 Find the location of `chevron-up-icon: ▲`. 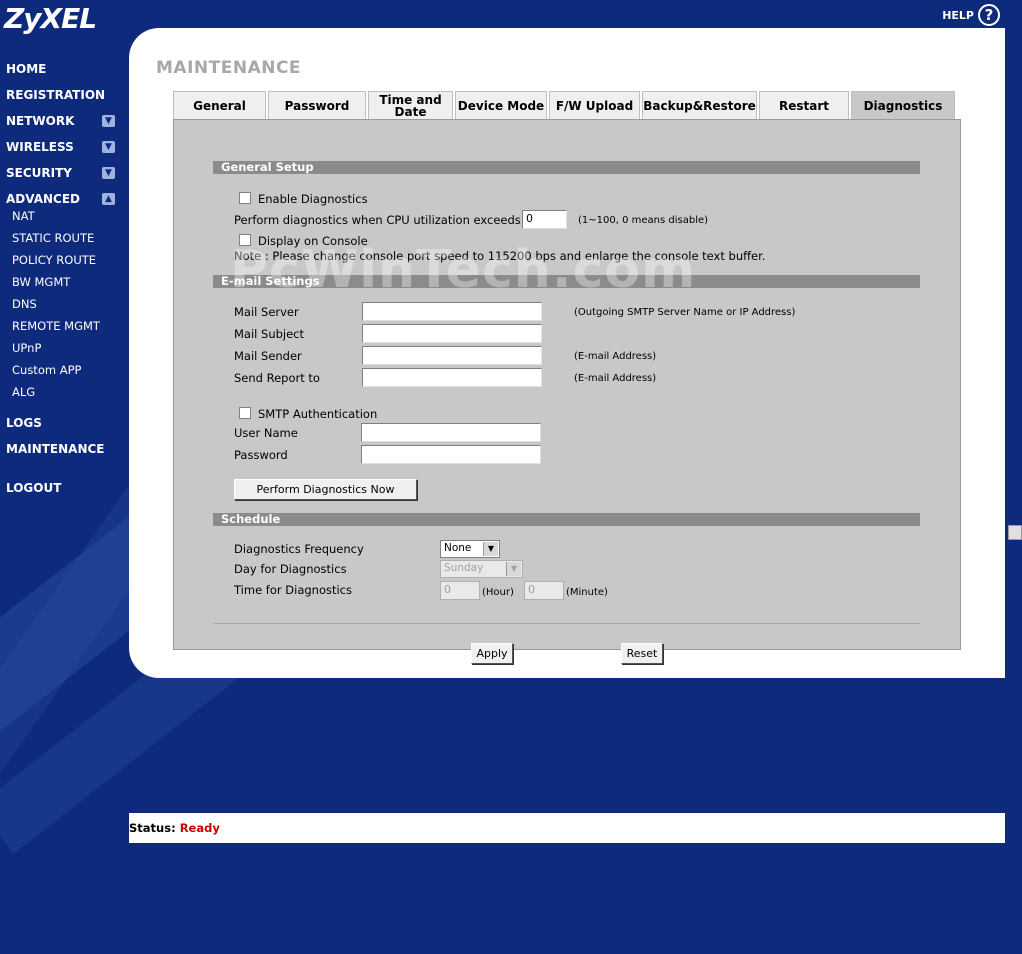

chevron-up-icon: ▲ is located at coordinates (108, 199).